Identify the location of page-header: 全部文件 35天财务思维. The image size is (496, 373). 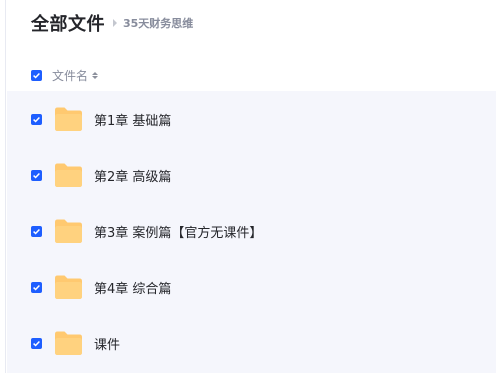
(112, 23).